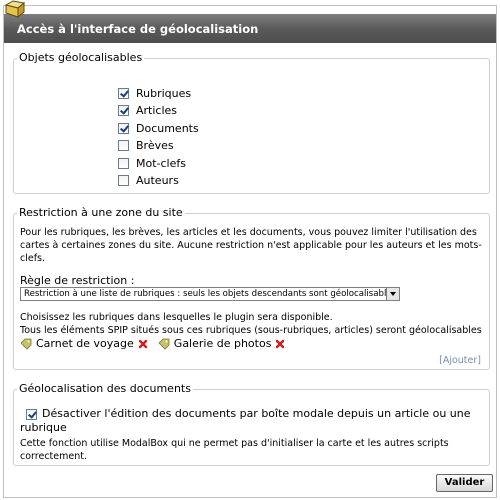  What do you see at coordinates (33, 258) in the screenshot?
I see `text-line: clefs.` at bounding box center [33, 258].